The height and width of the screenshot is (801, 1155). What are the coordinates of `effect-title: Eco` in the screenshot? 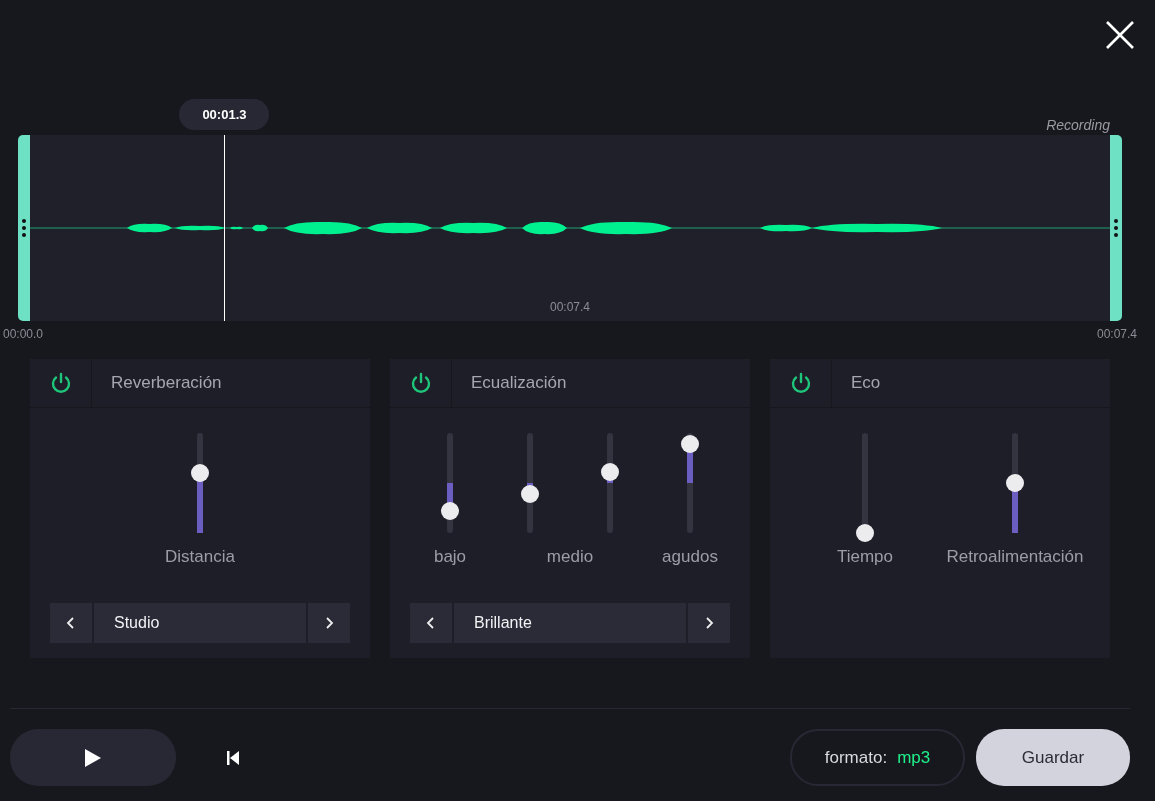 It's located at (866, 383).